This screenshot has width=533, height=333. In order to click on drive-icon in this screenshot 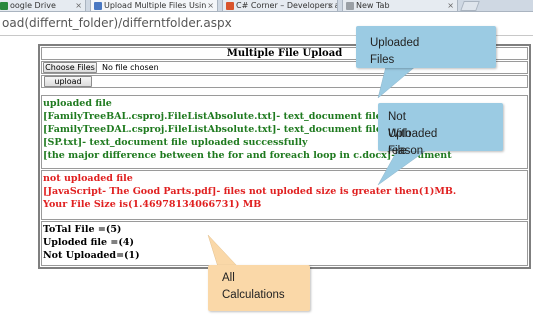, I will do `click(4, 6)`.